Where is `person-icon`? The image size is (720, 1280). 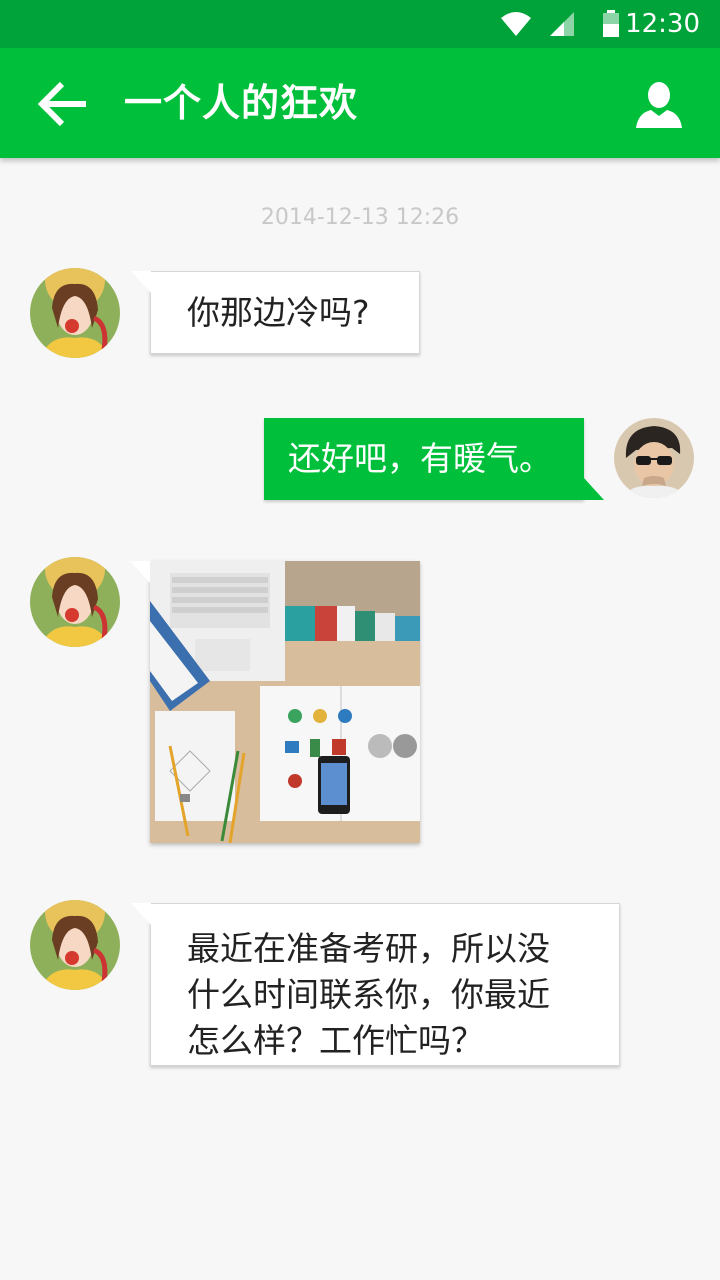
person-icon is located at coordinates (659, 105).